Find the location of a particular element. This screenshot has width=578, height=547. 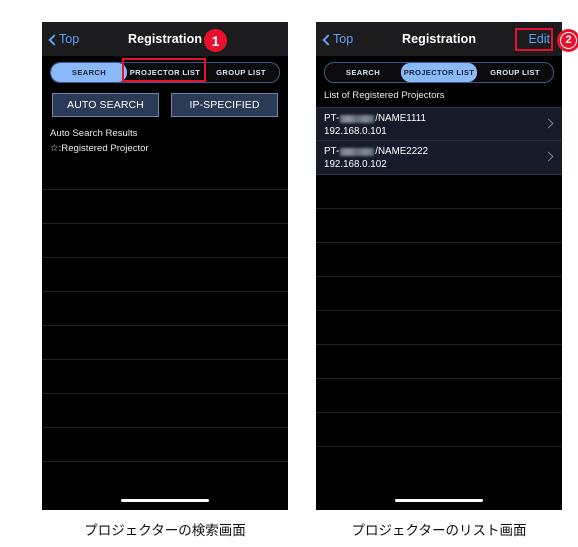

caption-right: プロジェクターのリスト画面 is located at coordinates (439, 531).